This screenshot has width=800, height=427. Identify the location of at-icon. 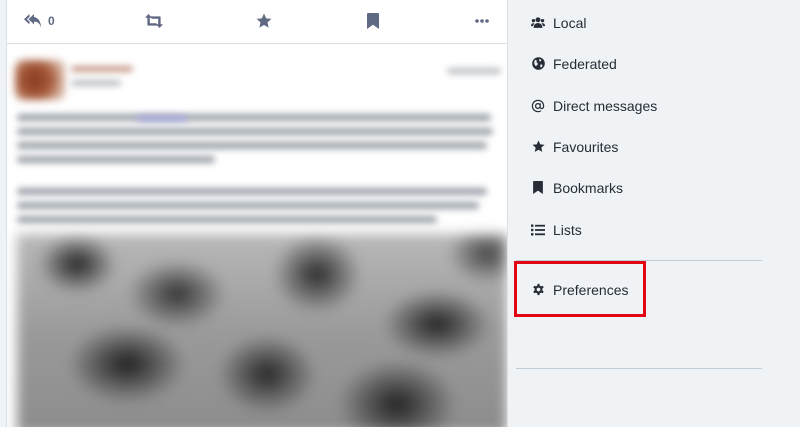
(538, 106).